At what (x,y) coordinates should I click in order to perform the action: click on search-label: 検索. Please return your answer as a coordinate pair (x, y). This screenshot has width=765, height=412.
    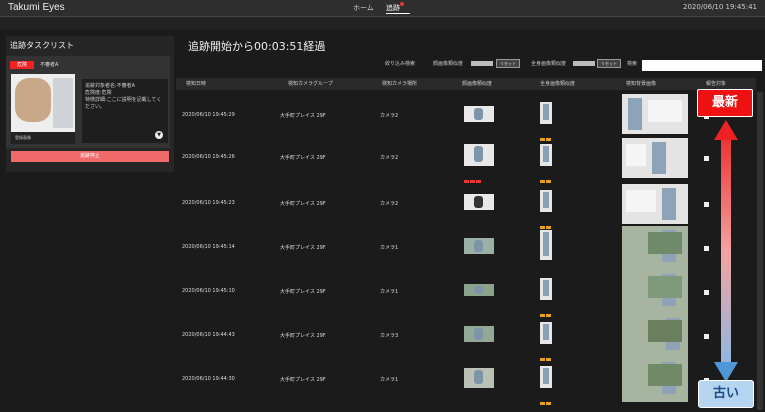
    Looking at the image, I should click on (632, 64).